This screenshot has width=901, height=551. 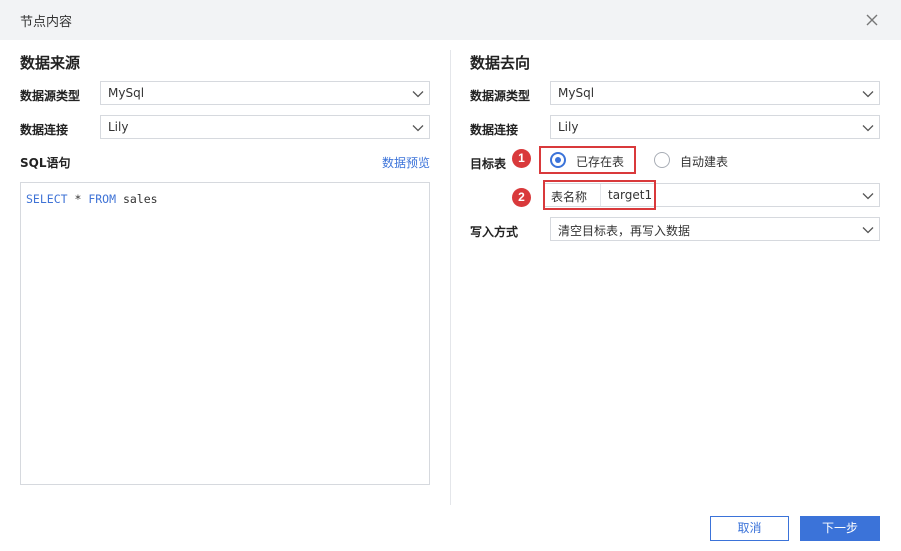 I want to click on source-type-select: MySql, so click(x=265, y=93).